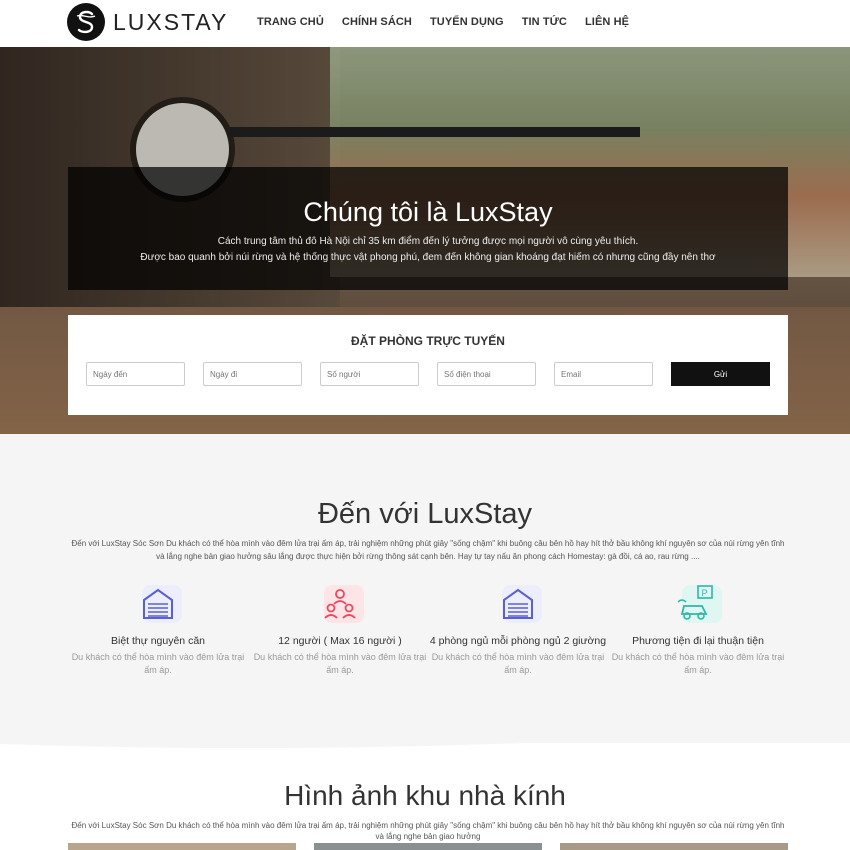  What do you see at coordinates (698, 641) in the screenshot?
I see `feature-title: Phương tiện đi lại thuận tiện` at bounding box center [698, 641].